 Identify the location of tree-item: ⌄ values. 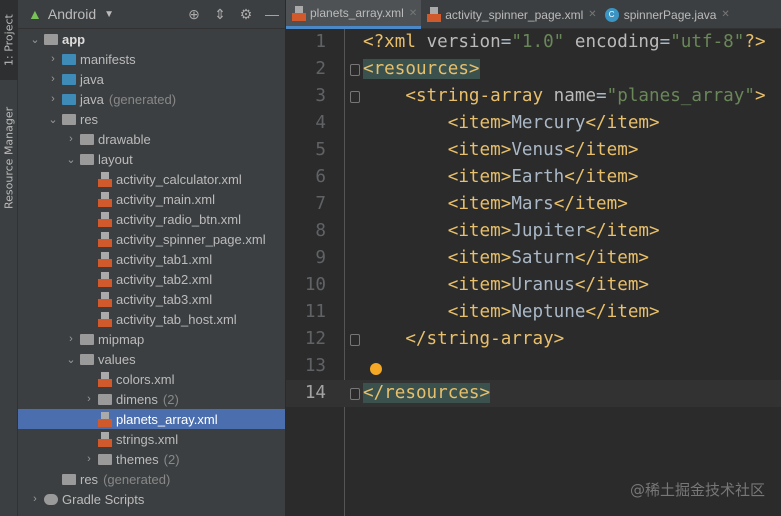
(151, 359).